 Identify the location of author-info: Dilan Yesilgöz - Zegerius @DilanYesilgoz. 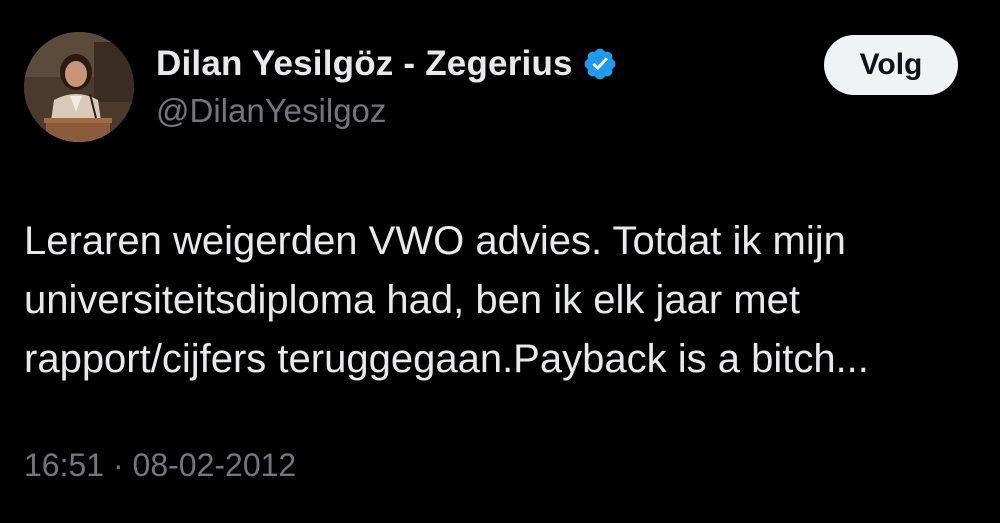
(387, 85).